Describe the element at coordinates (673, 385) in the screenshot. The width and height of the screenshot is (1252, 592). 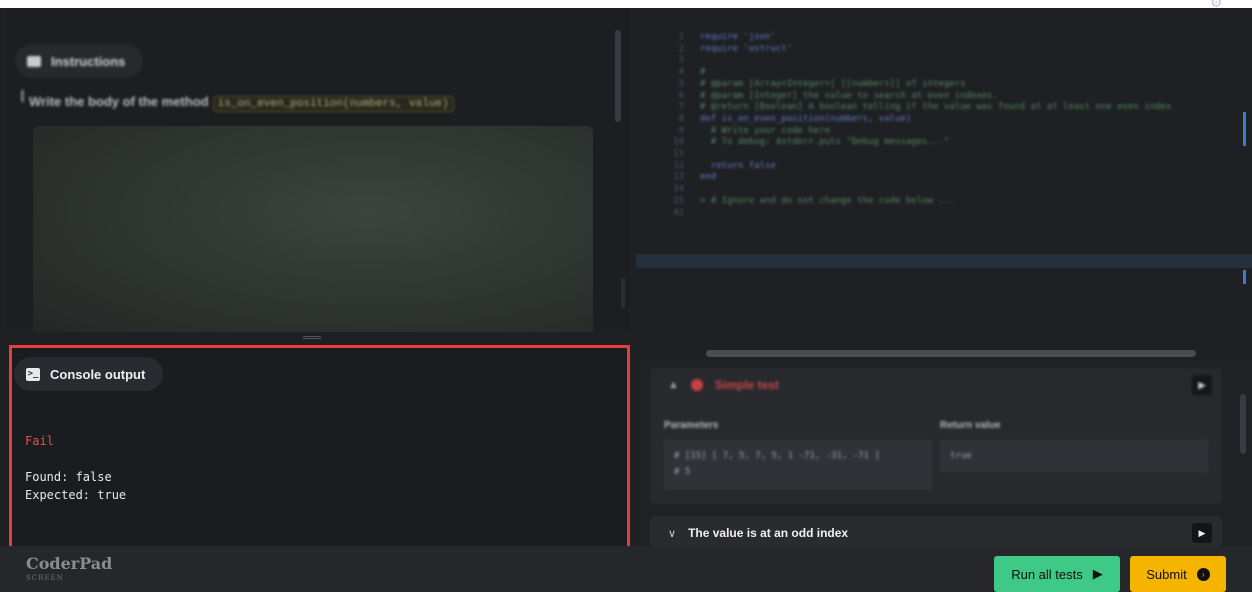
I see `chevron-up-icon: ▲` at that location.